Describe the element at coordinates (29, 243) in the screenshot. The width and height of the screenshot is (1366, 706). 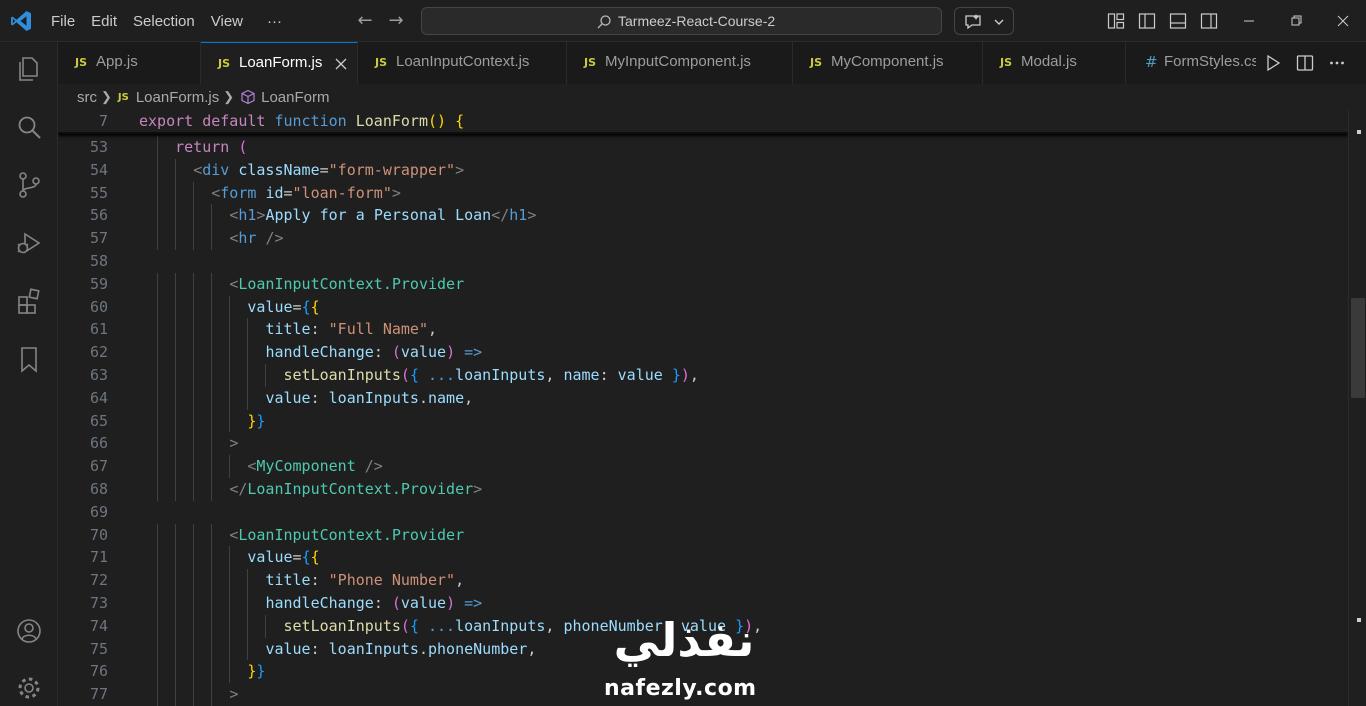
I see `run-and-debug-icon` at that location.